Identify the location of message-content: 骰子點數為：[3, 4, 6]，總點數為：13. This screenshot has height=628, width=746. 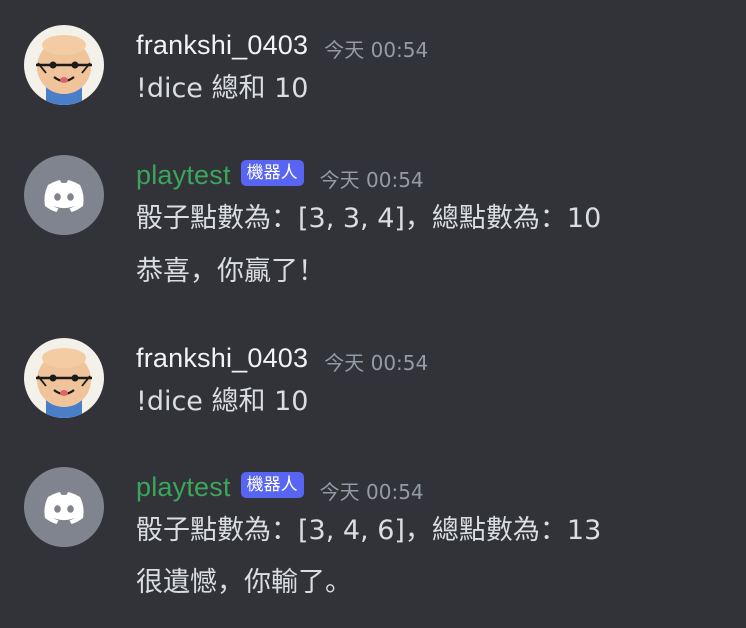
(369, 530).